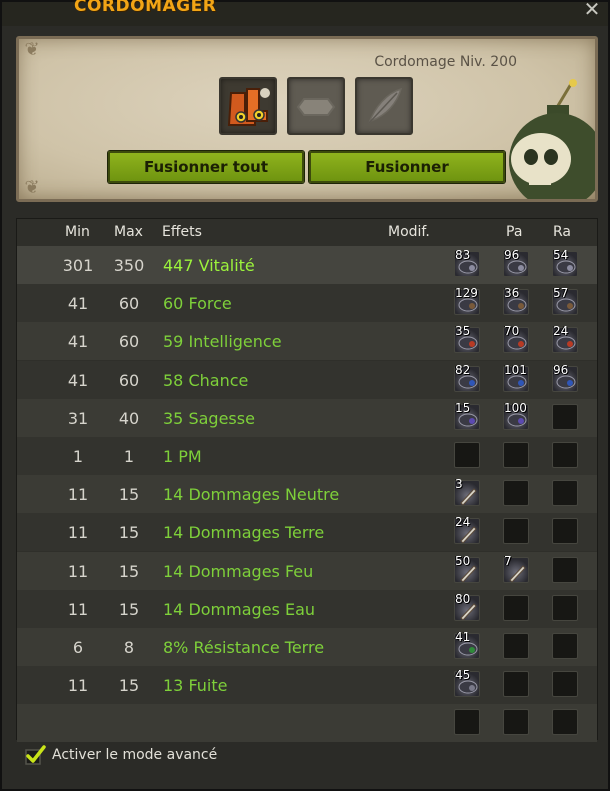 The image size is (610, 791). I want to click on advanced-mode-toggle: Activer le mode avancé, so click(307, 758).